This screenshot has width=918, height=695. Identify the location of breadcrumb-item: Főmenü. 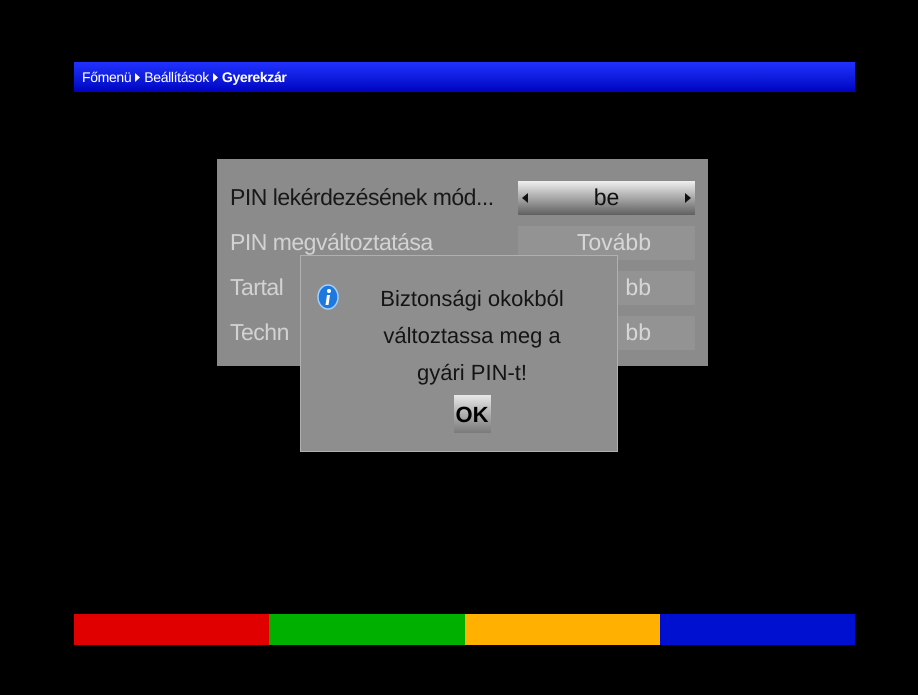
(107, 77).